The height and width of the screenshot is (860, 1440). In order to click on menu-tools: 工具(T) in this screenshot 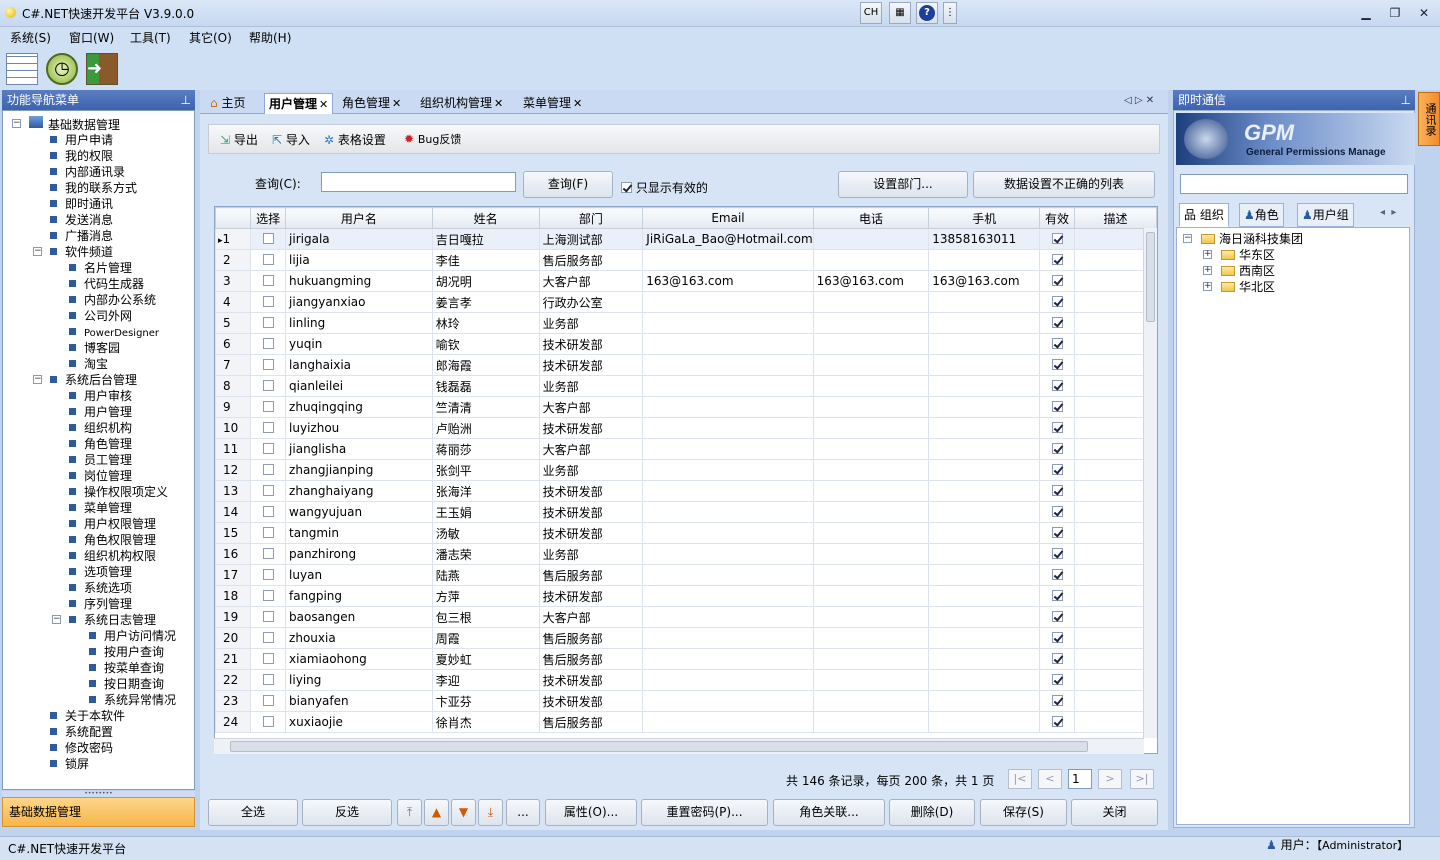, I will do `click(150, 37)`.